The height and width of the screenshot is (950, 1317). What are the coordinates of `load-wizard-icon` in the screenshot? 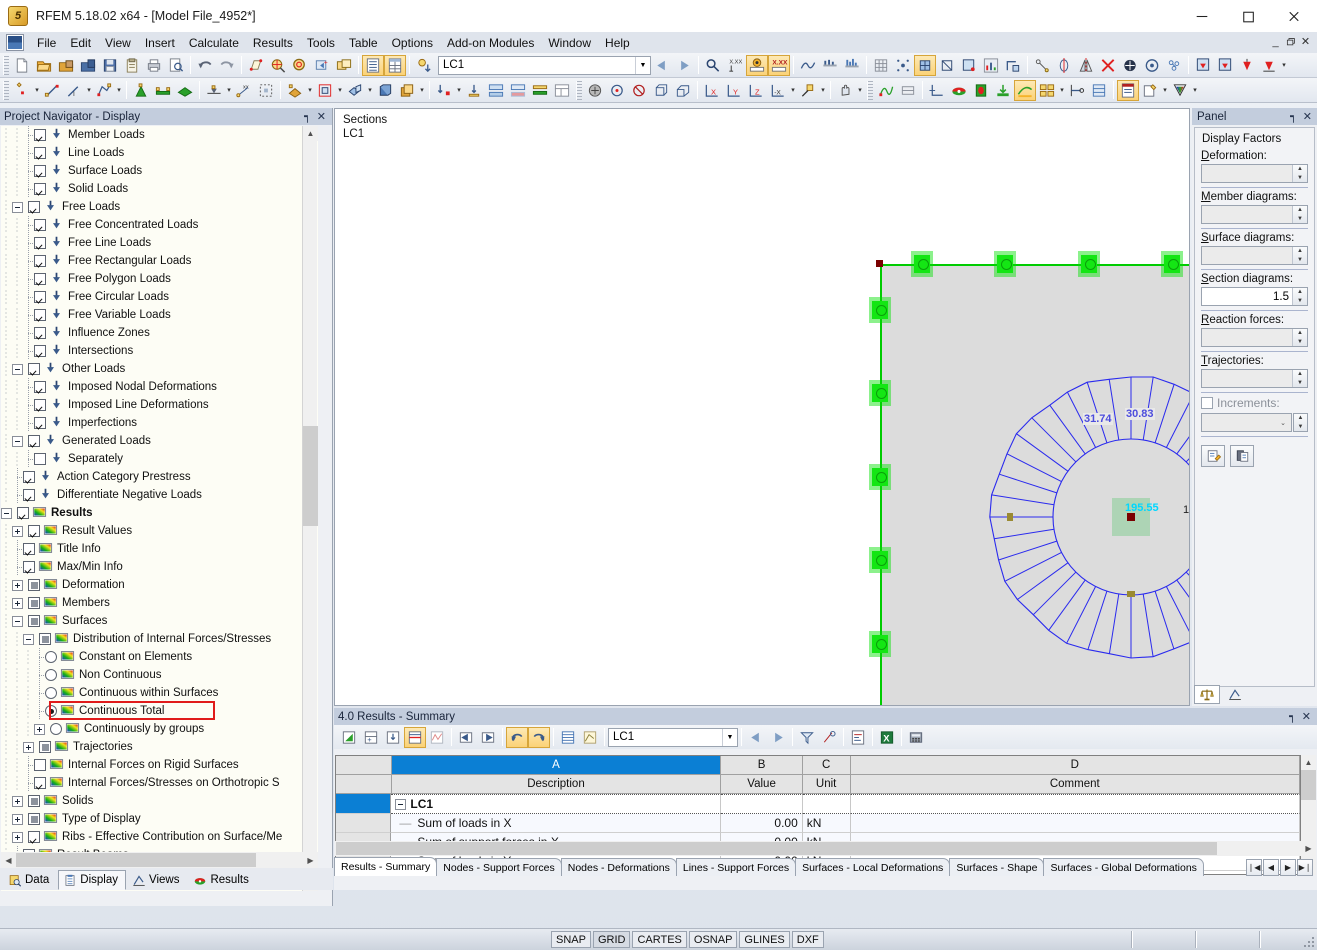 It's located at (562, 90).